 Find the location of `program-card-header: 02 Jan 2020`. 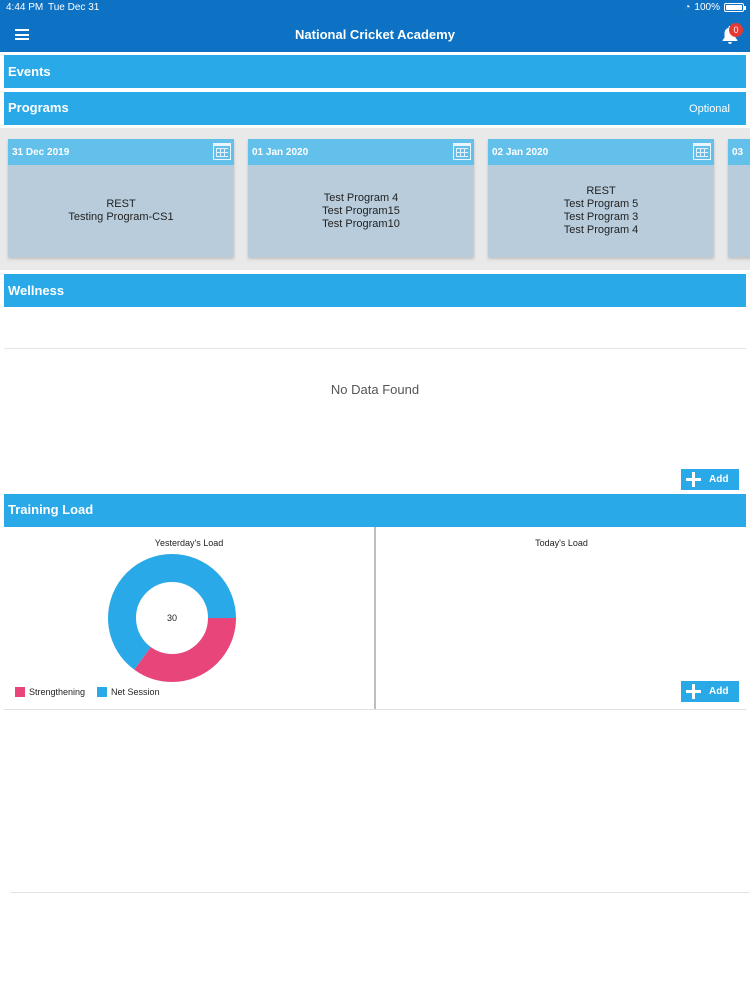

program-card-header: 02 Jan 2020 is located at coordinates (601, 152).